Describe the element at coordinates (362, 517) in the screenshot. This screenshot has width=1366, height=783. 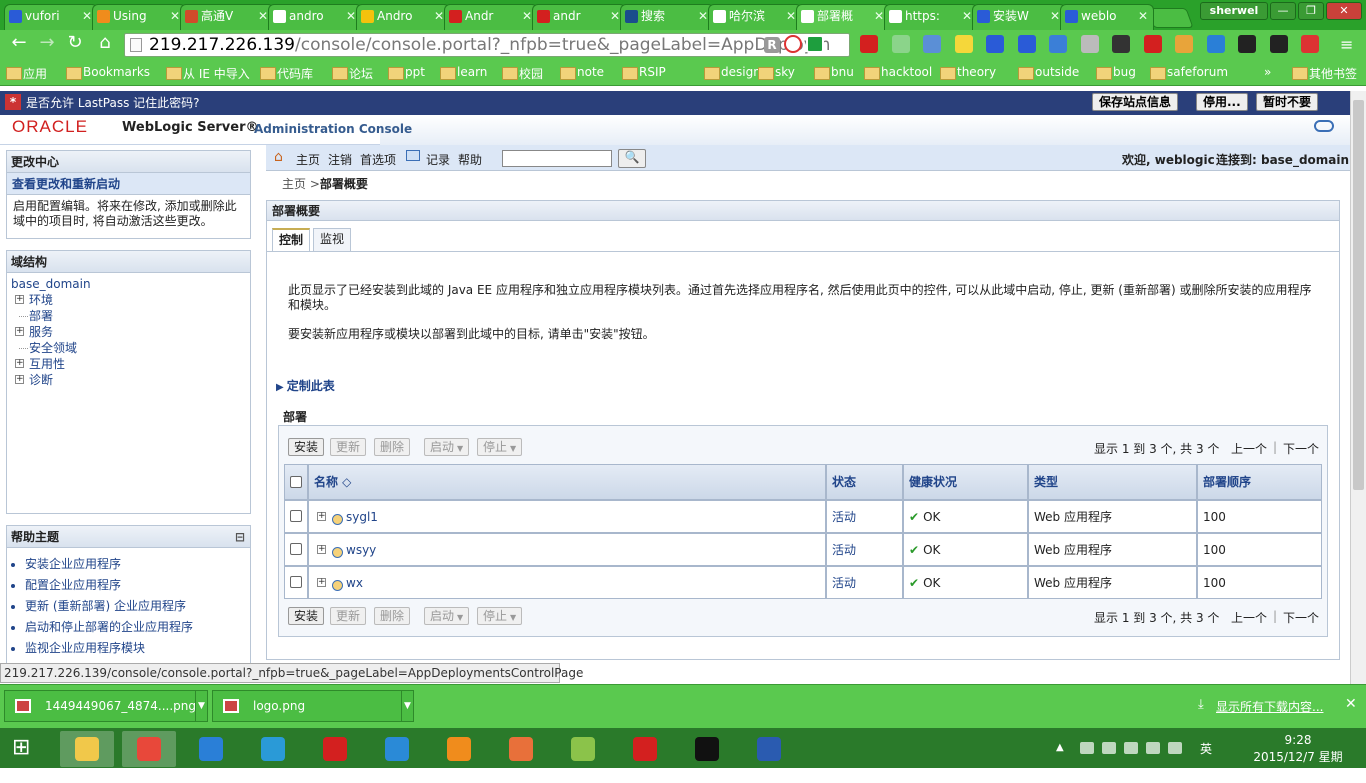
I see `app-name-link: sygl1` at that location.